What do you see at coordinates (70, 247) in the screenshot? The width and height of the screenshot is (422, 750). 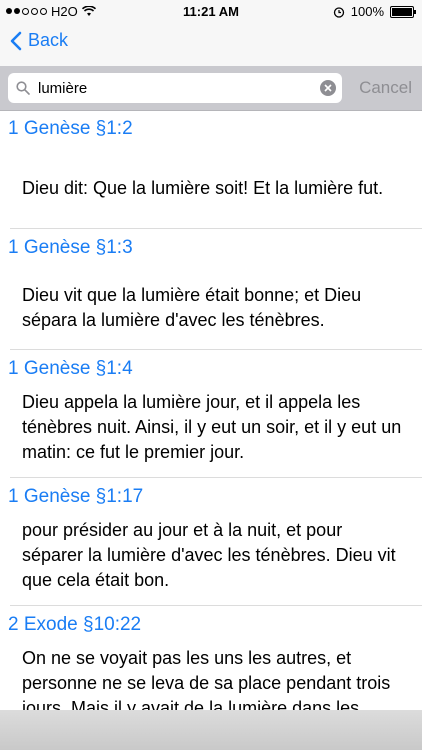 I see `result-reference: 1 Genèse §1:3` at bounding box center [70, 247].